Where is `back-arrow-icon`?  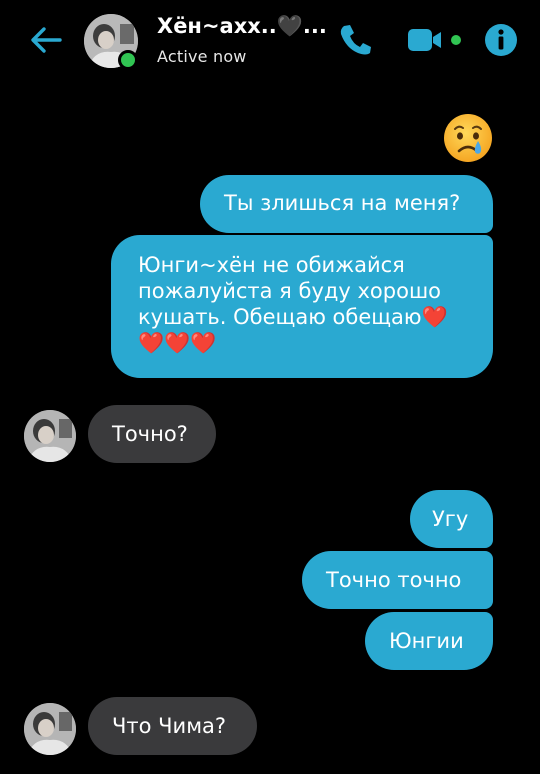
back-arrow-icon is located at coordinates (46, 40).